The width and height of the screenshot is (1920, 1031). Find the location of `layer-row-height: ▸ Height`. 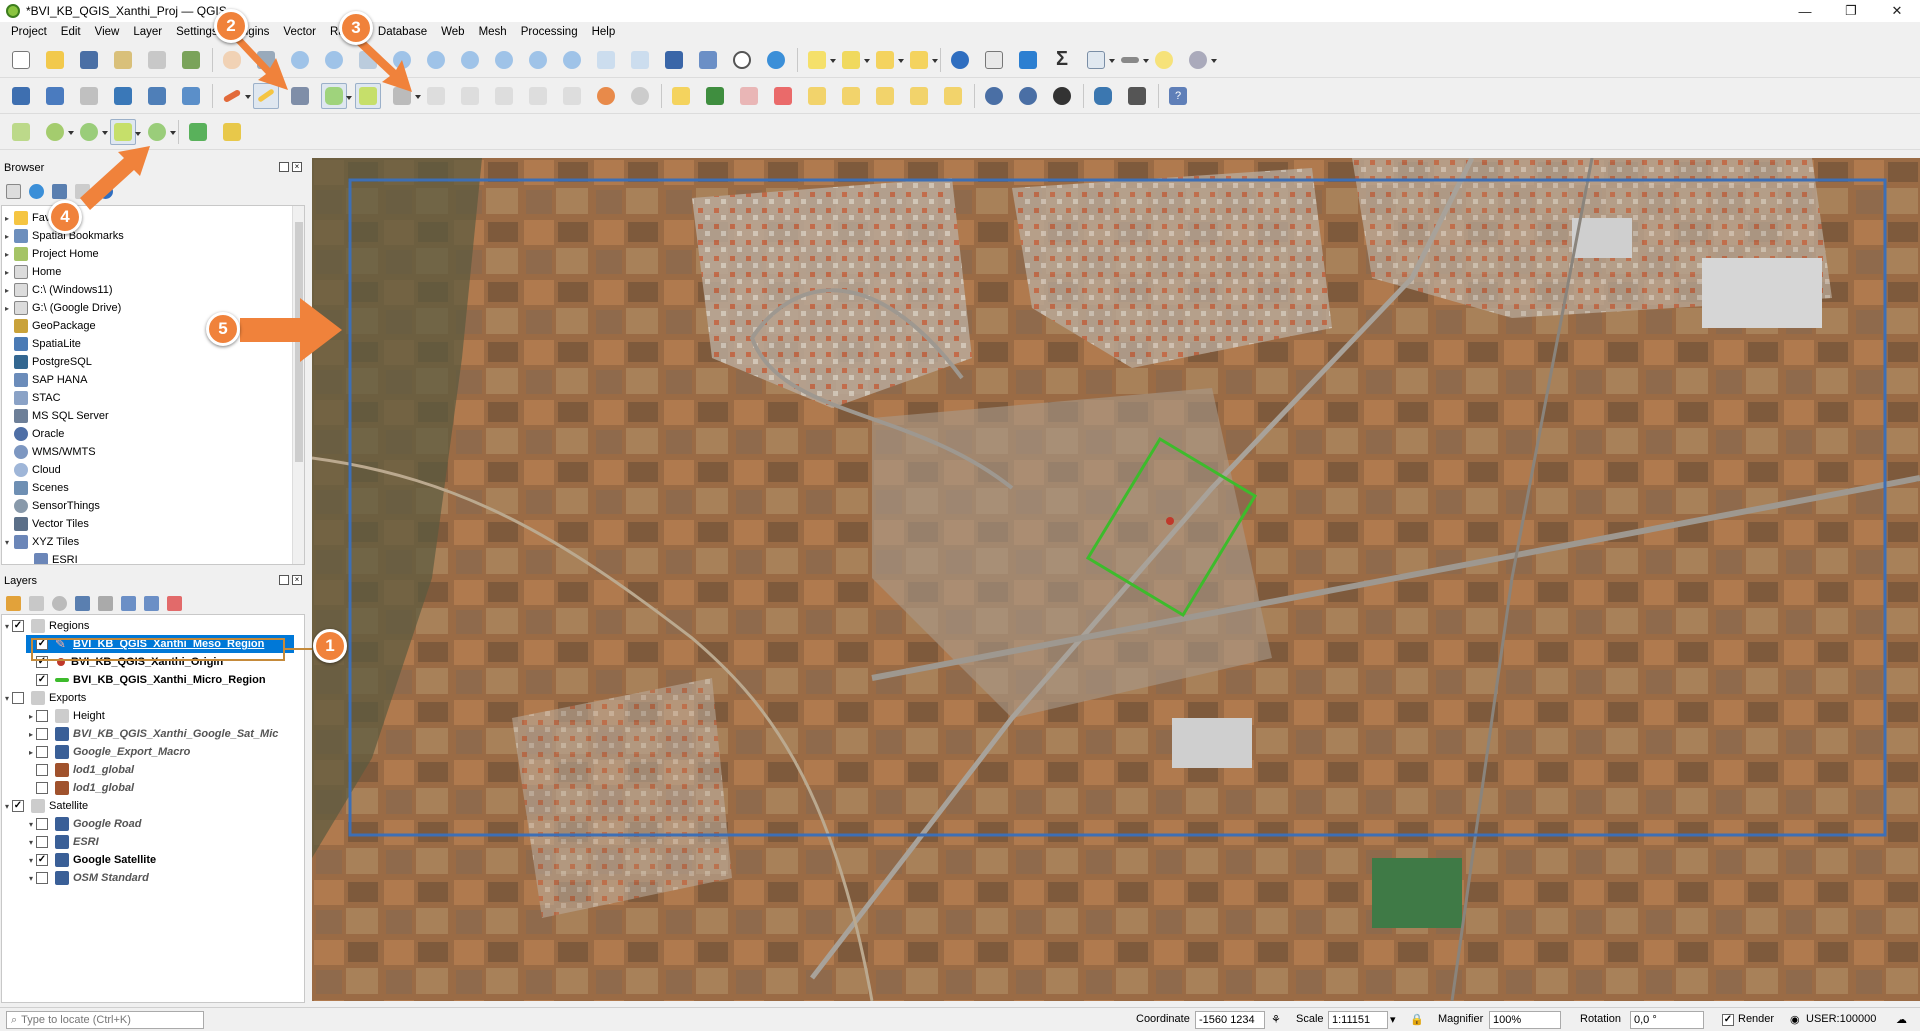

layer-row-height: ▸ Height is located at coordinates (65, 716).